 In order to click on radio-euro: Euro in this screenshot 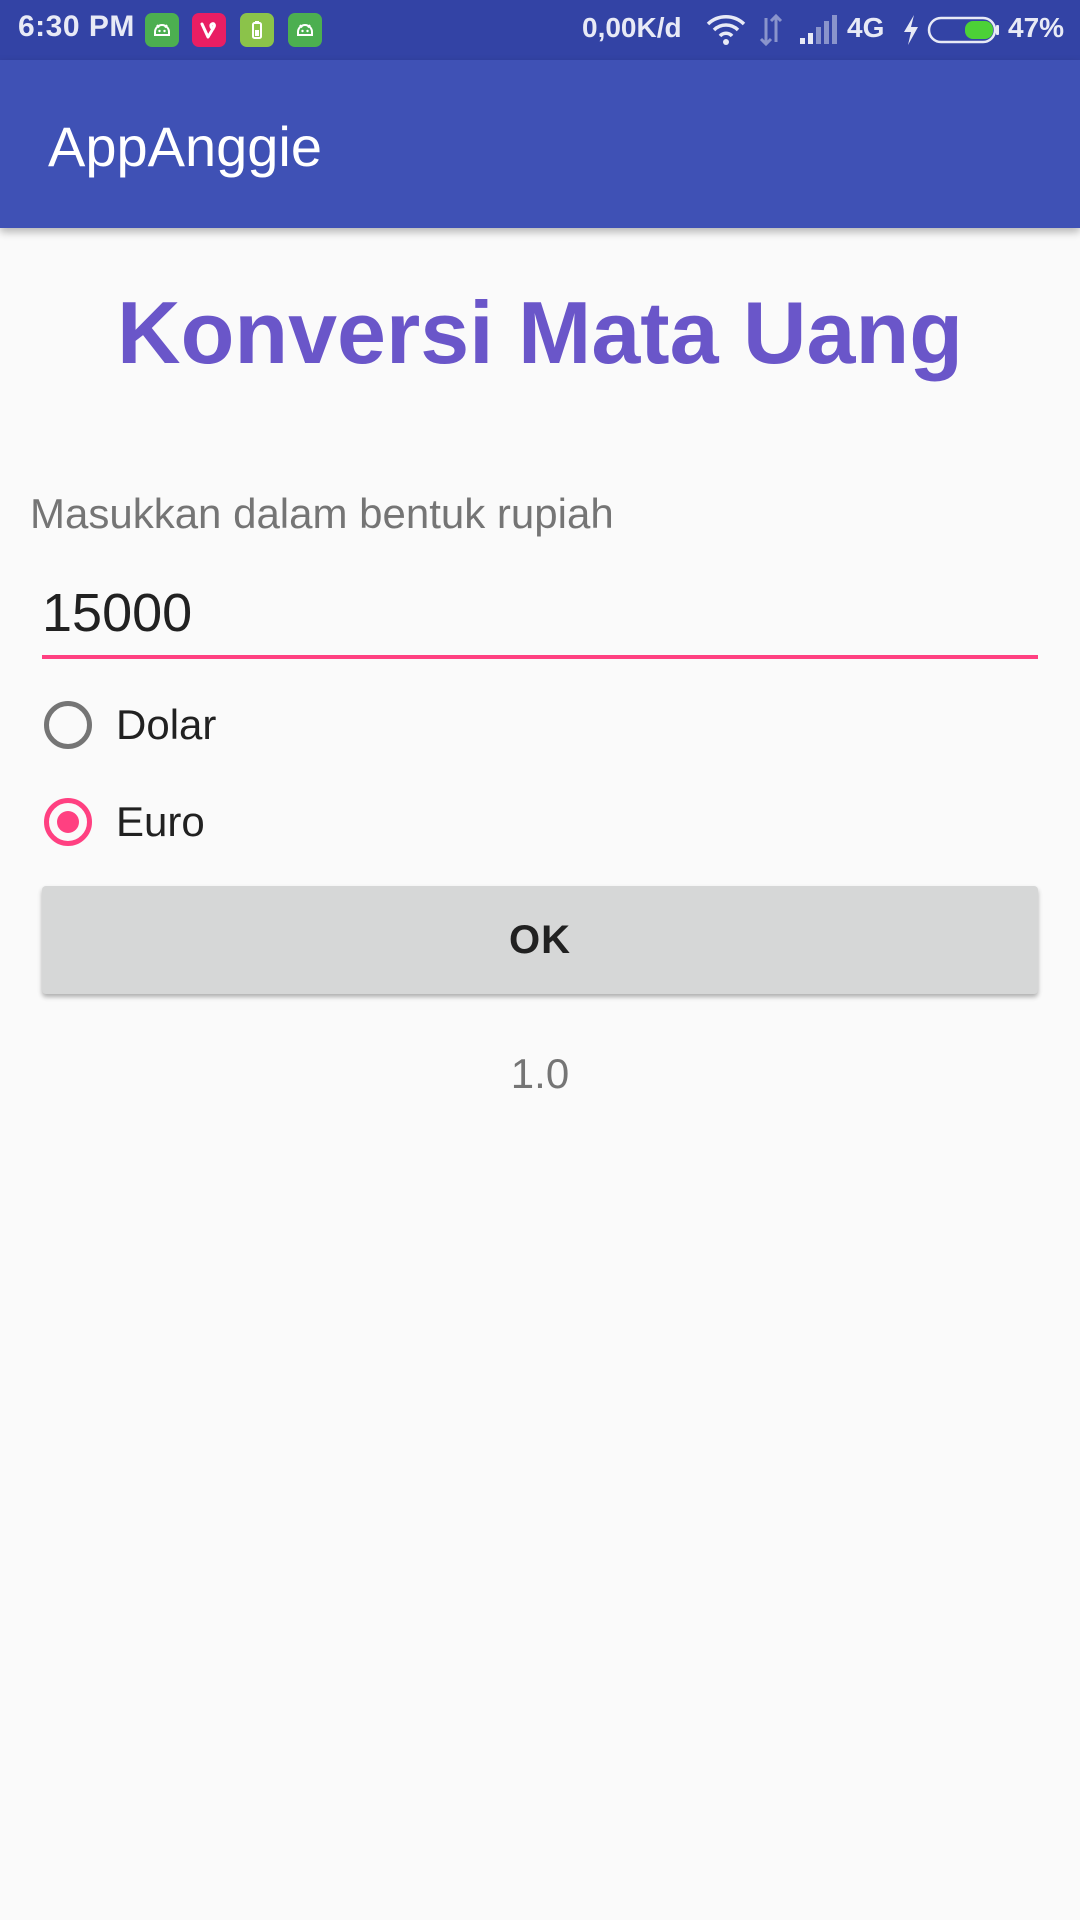, I will do `click(124, 822)`.